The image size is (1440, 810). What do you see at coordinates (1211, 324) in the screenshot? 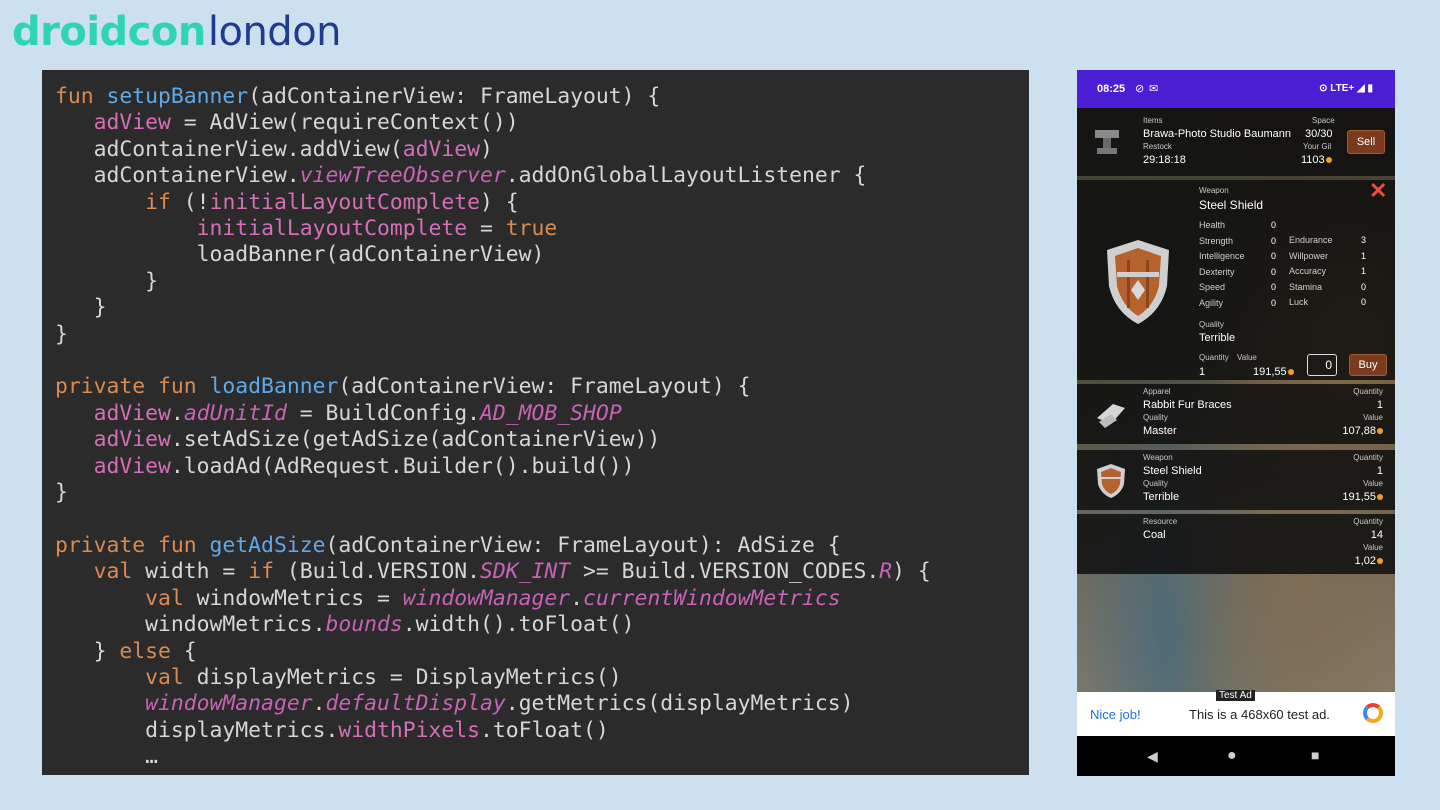
I see `detail-quality-label: Quality` at bounding box center [1211, 324].